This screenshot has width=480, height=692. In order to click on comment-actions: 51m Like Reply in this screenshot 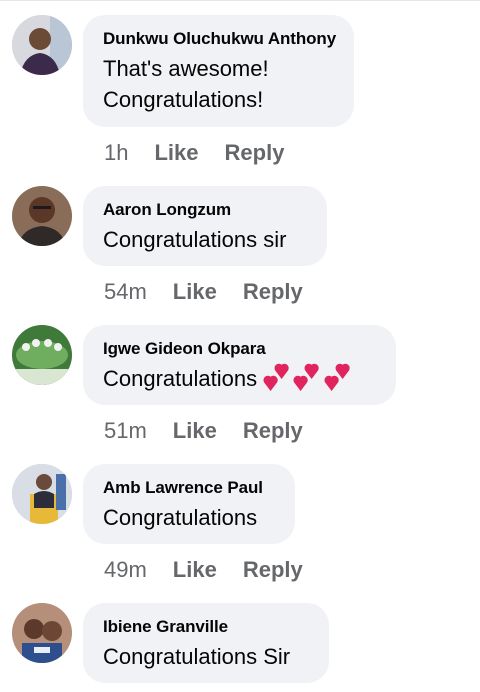, I will do `click(203, 431)`.